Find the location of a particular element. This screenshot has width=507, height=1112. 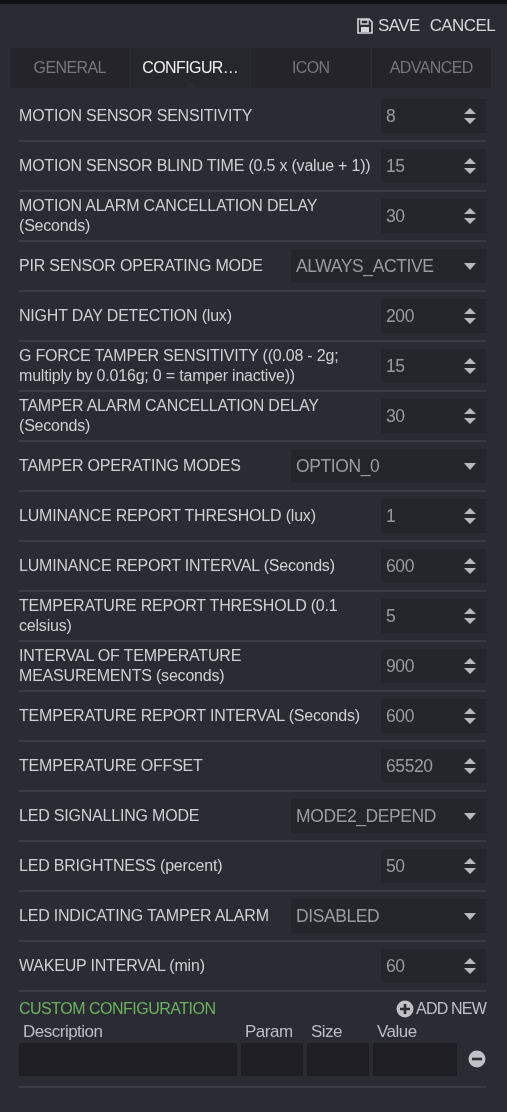

setting-label: LUMINANCE REPORT INTERVAL (Seconds) is located at coordinates (177, 566).